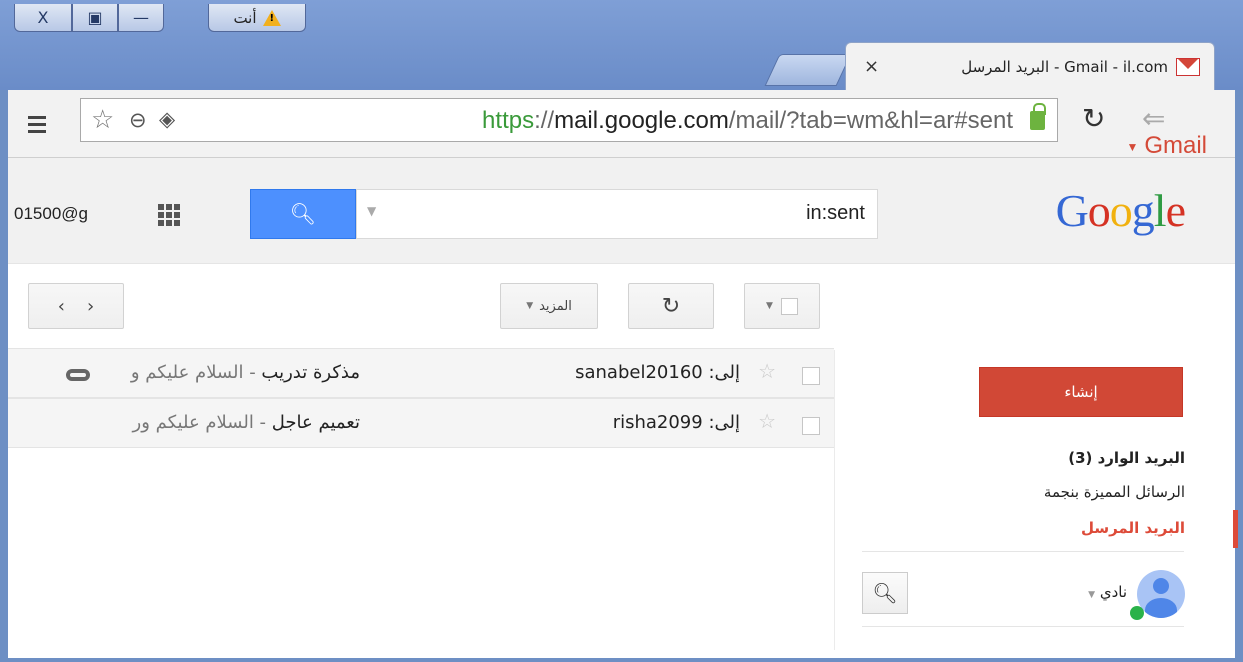  What do you see at coordinates (37, 126) in the screenshot?
I see `menu-icon` at bounding box center [37, 126].